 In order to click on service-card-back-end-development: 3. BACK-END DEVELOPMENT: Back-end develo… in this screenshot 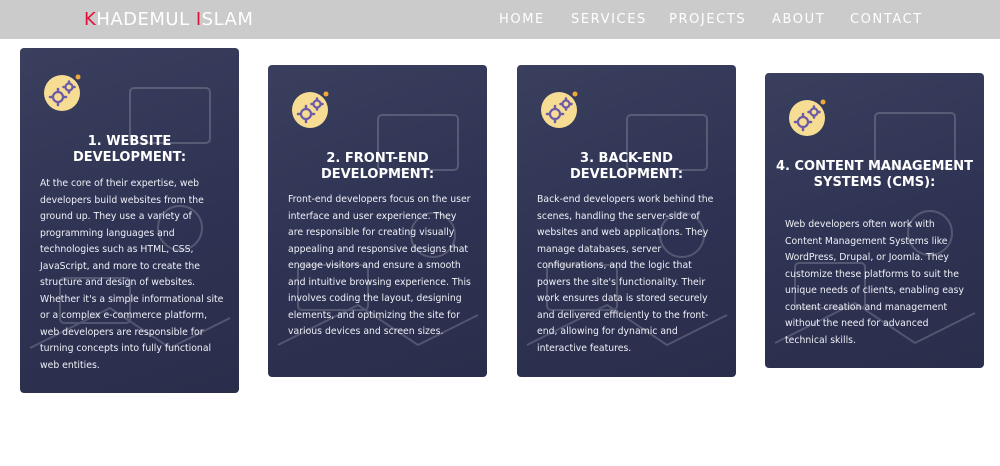, I will do `click(626, 221)`.